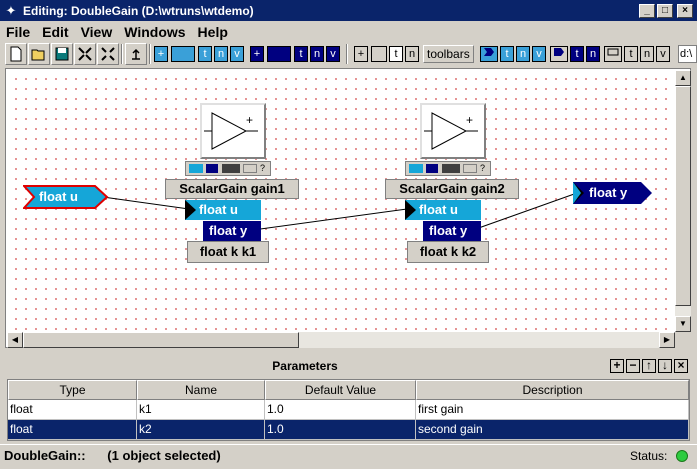 This screenshot has width=697, height=469. I want to click on input-n-button: n, so click(221, 54).